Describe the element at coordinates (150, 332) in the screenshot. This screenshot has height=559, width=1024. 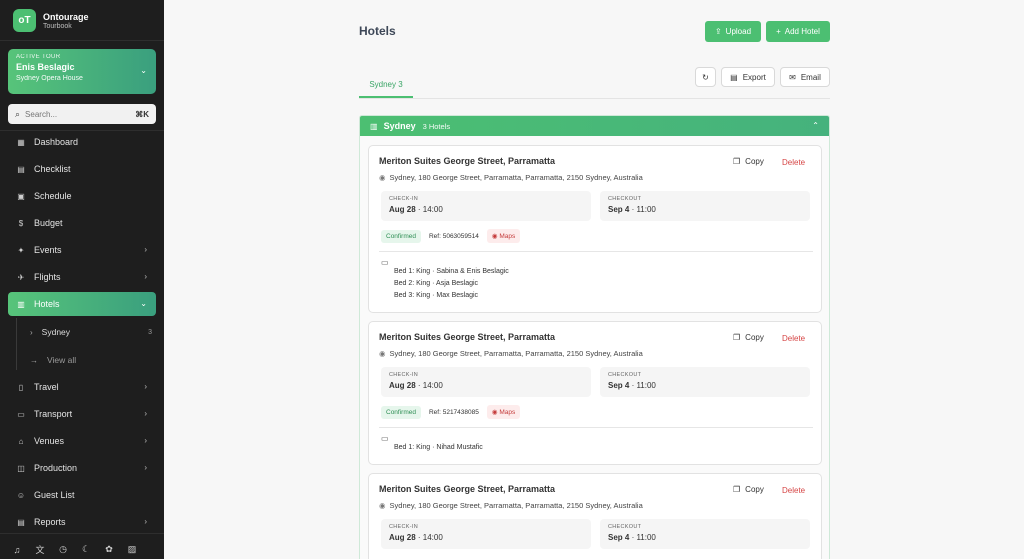
I see `sidebar-subitem-count: 3` at that location.